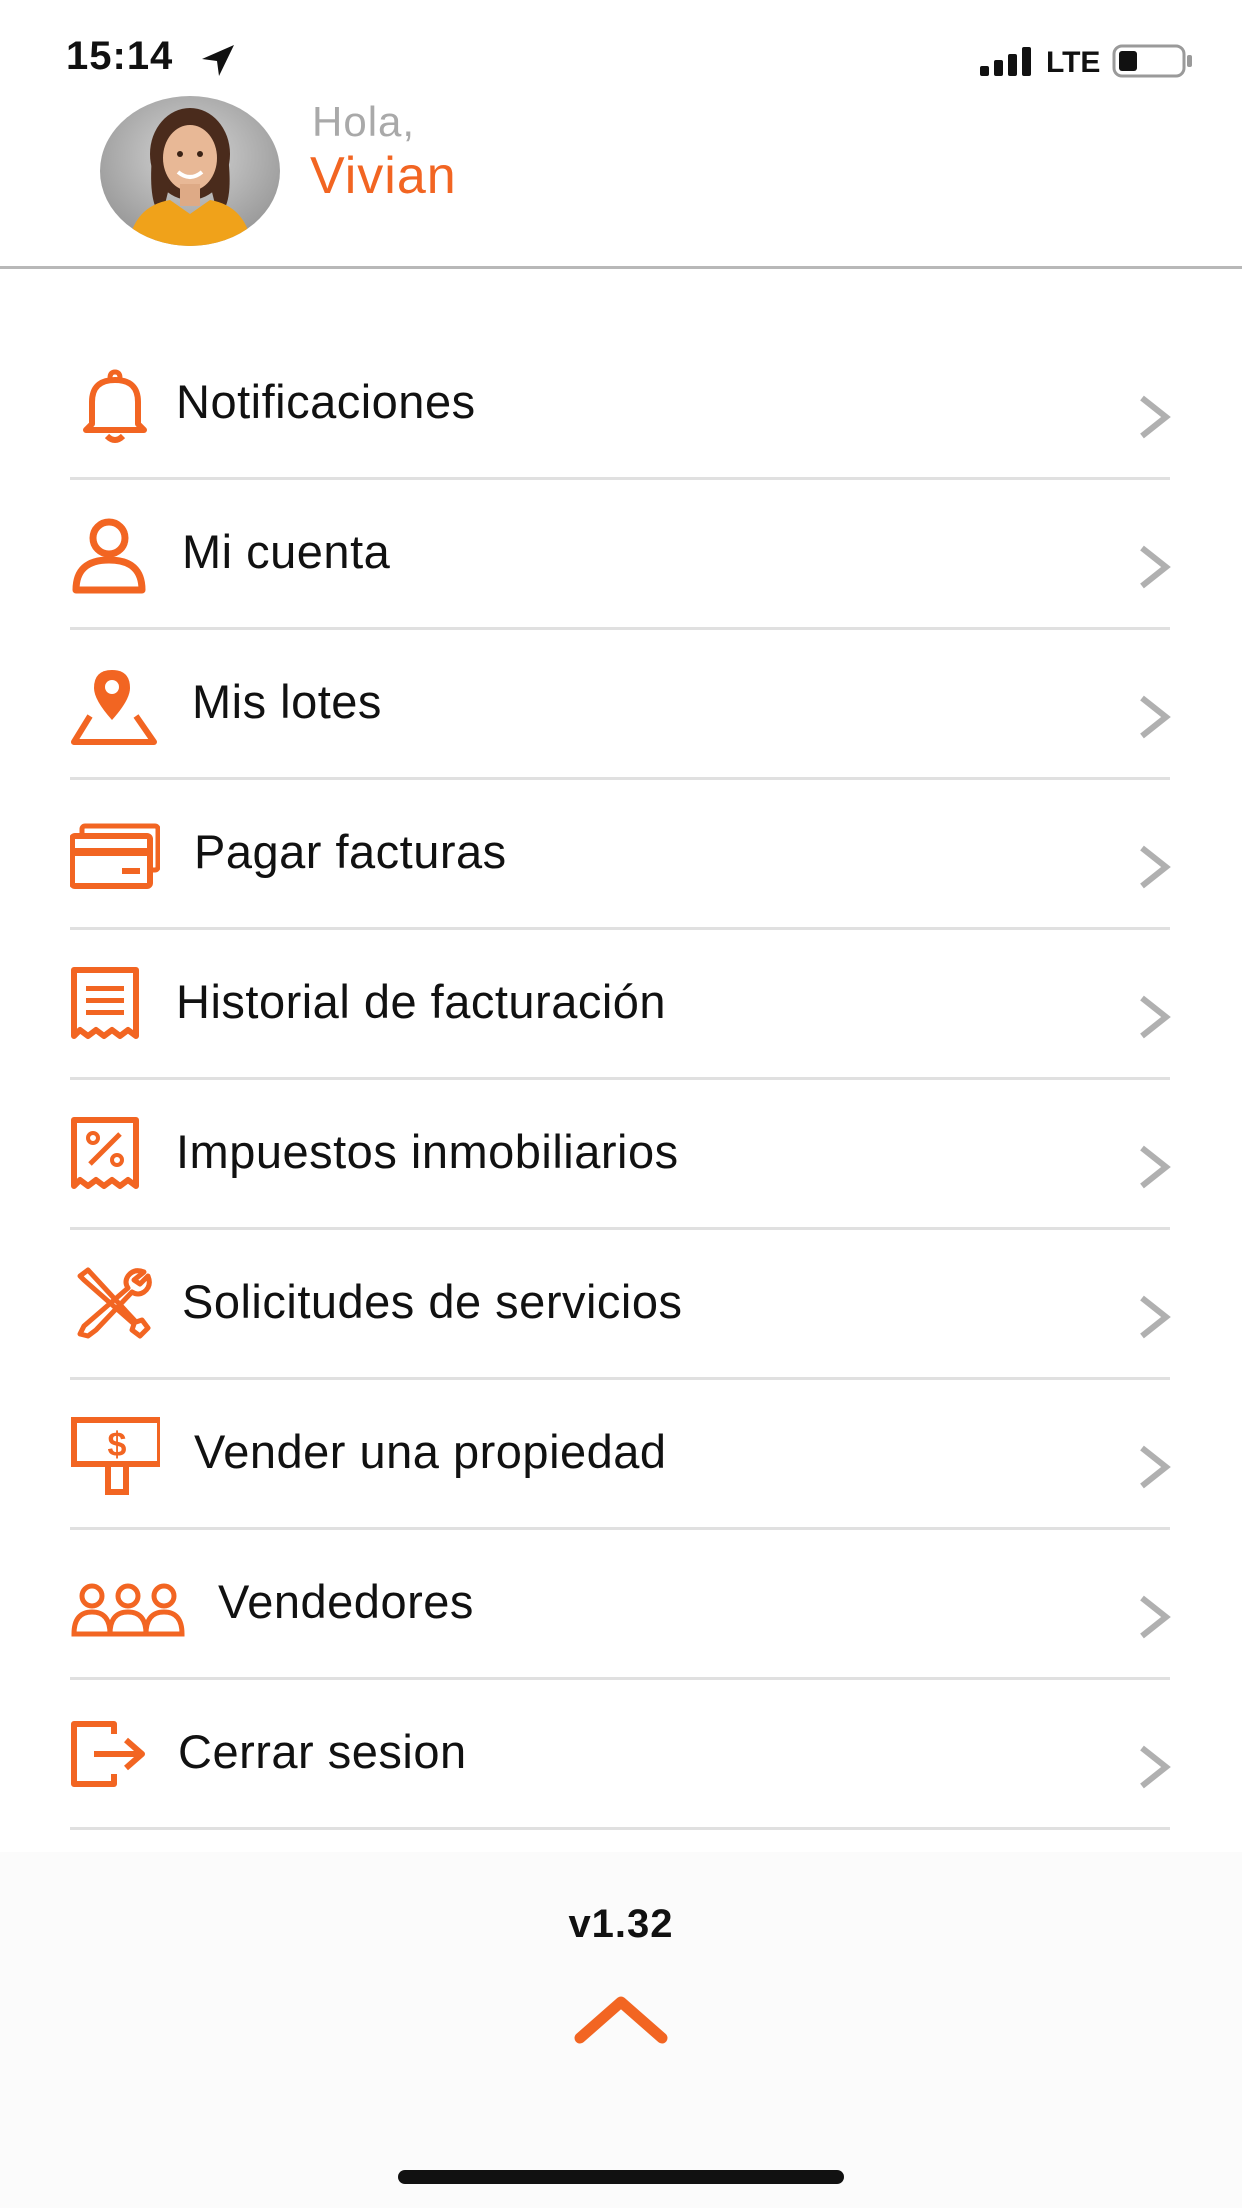 This screenshot has height=2208, width=1242. Describe the element at coordinates (115, 1156) in the screenshot. I see `tax-receipt-icon` at that location.